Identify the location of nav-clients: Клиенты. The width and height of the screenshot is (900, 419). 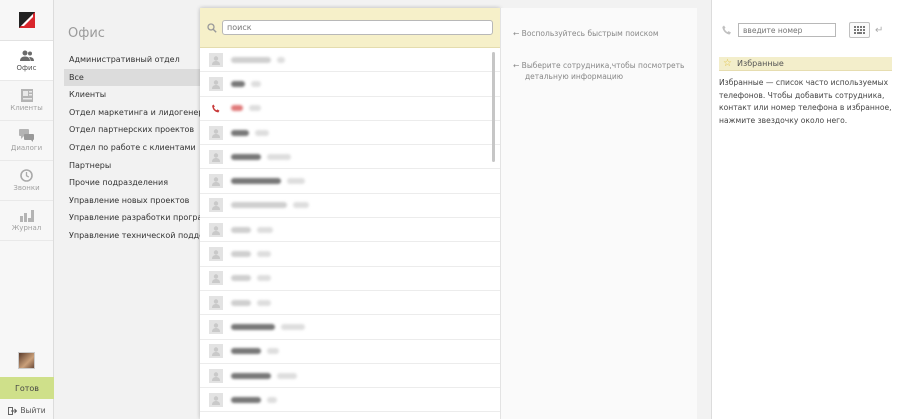
(26, 101).